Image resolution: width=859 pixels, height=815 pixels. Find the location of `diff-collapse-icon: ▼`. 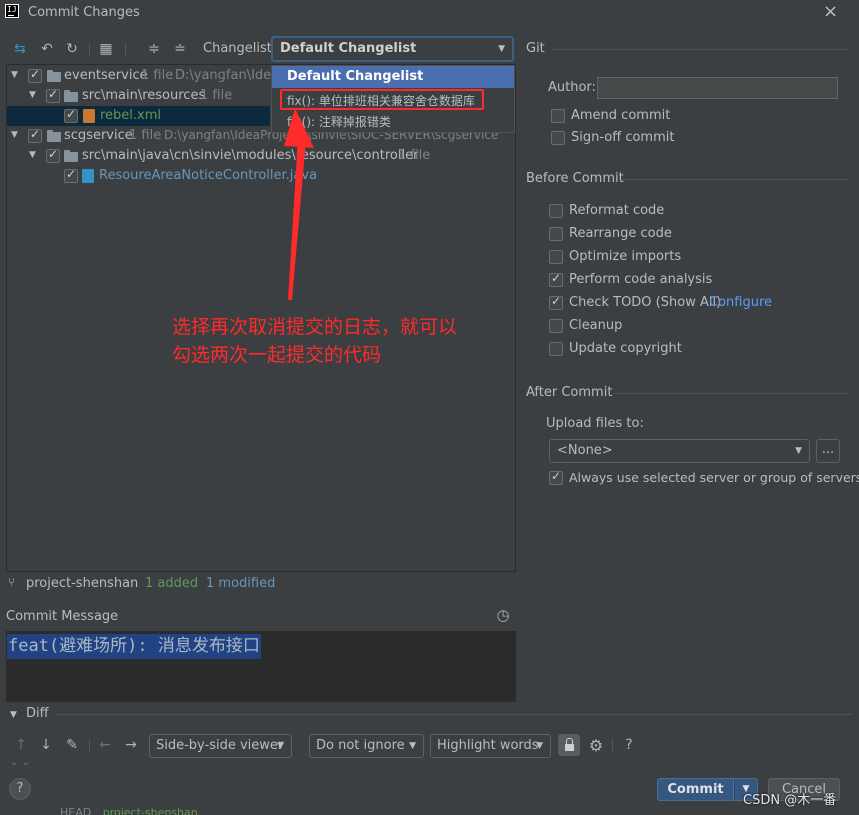

diff-collapse-icon: ▼ is located at coordinates (13, 715).